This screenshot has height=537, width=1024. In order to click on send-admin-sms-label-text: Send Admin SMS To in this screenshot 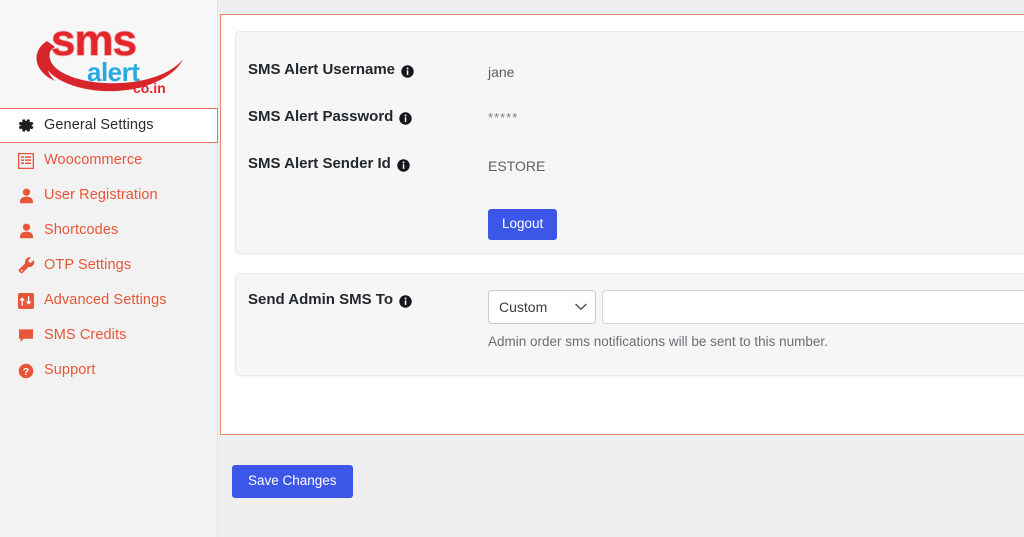, I will do `click(320, 299)`.